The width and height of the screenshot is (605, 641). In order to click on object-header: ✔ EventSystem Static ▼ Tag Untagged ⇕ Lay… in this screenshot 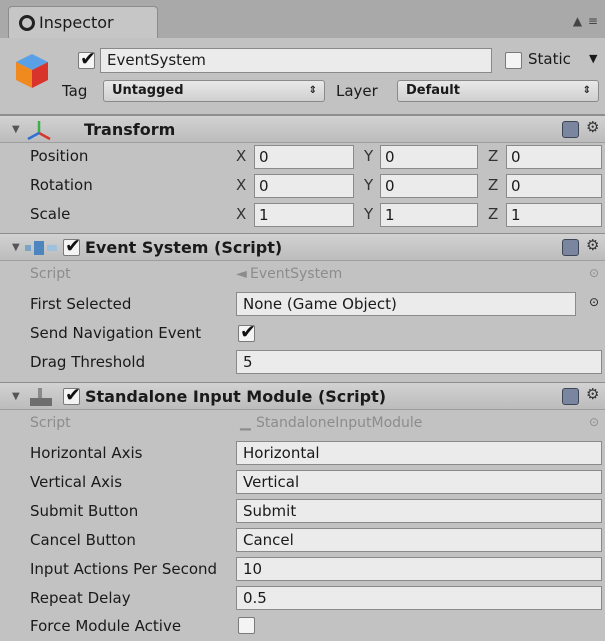, I will do `click(302, 76)`.